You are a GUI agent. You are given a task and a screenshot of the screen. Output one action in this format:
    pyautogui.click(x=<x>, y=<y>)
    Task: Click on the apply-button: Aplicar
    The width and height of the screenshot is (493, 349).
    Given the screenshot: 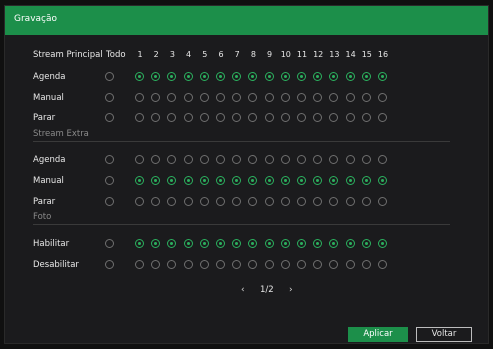 What is the action you would take?
    pyautogui.click(x=378, y=334)
    